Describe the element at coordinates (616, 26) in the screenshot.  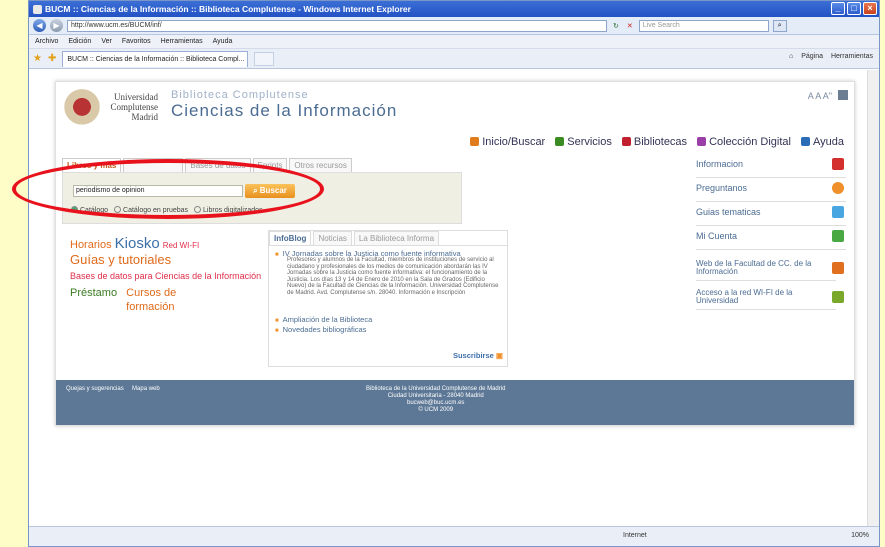
I see `refresh-icon: ↻` at that location.